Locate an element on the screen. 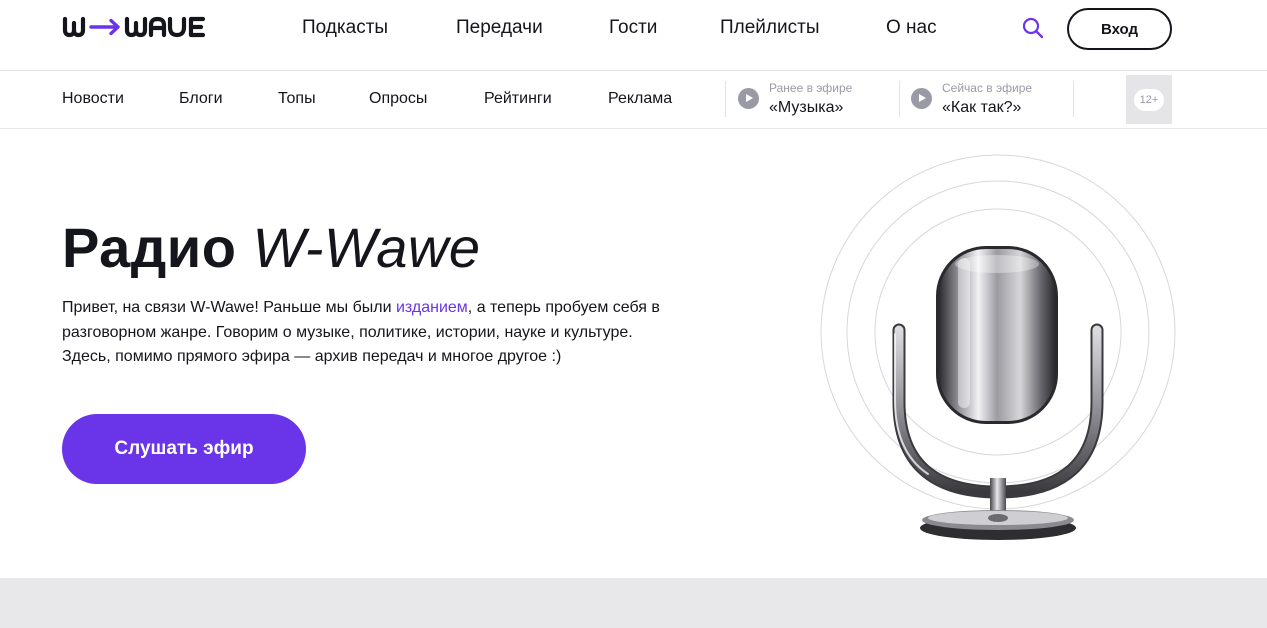  subnav-tops: Топы is located at coordinates (297, 99).